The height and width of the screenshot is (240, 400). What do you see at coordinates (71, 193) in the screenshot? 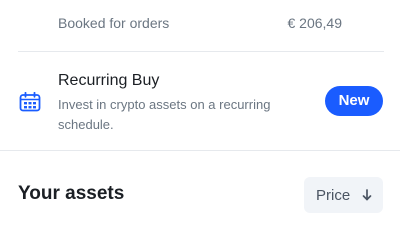
I see `your-assets-title: Your assets` at bounding box center [71, 193].